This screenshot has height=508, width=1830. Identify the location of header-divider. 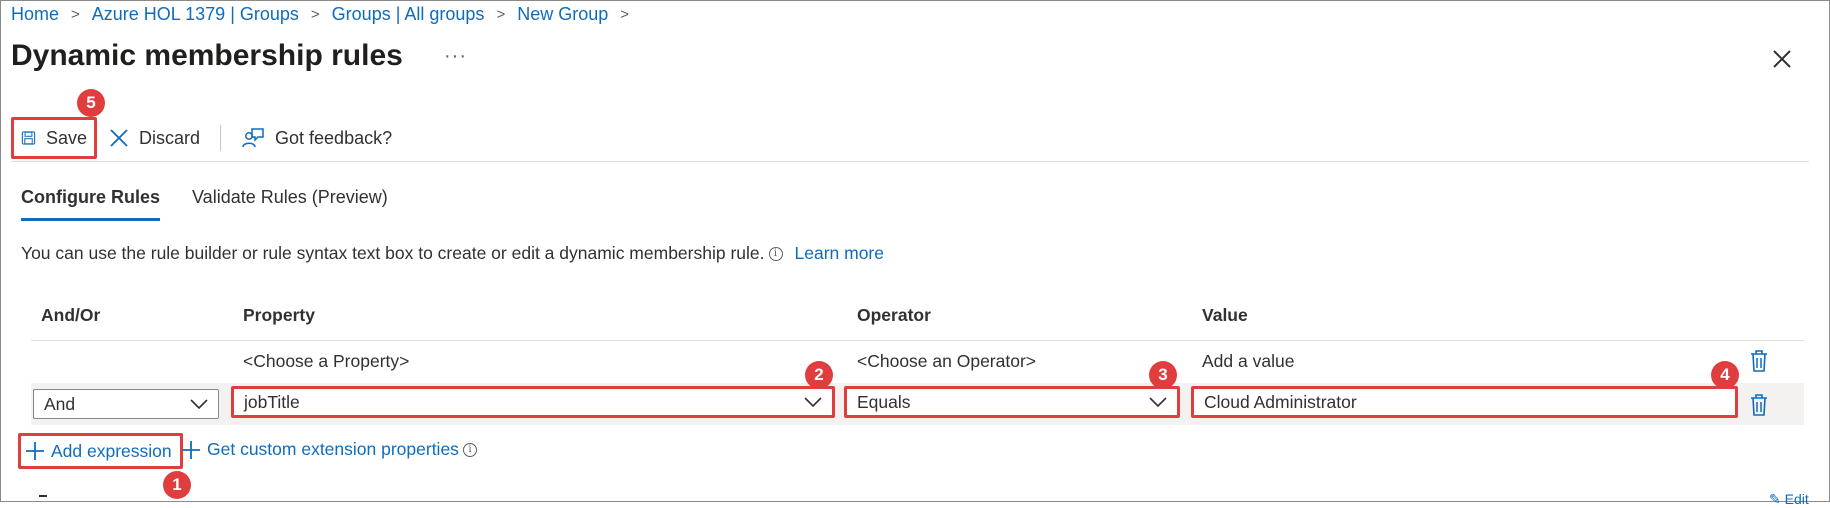
(917, 340).